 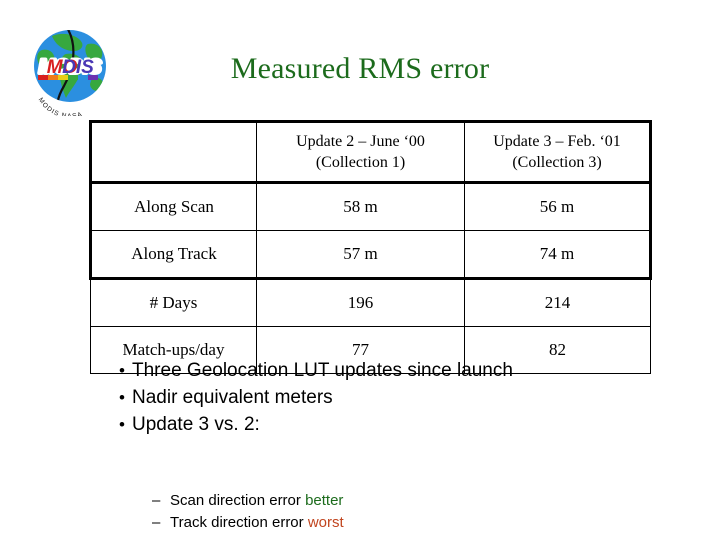 What do you see at coordinates (173, 255) in the screenshot?
I see `row-label-along-track: Along Track` at bounding box center [173, 255].